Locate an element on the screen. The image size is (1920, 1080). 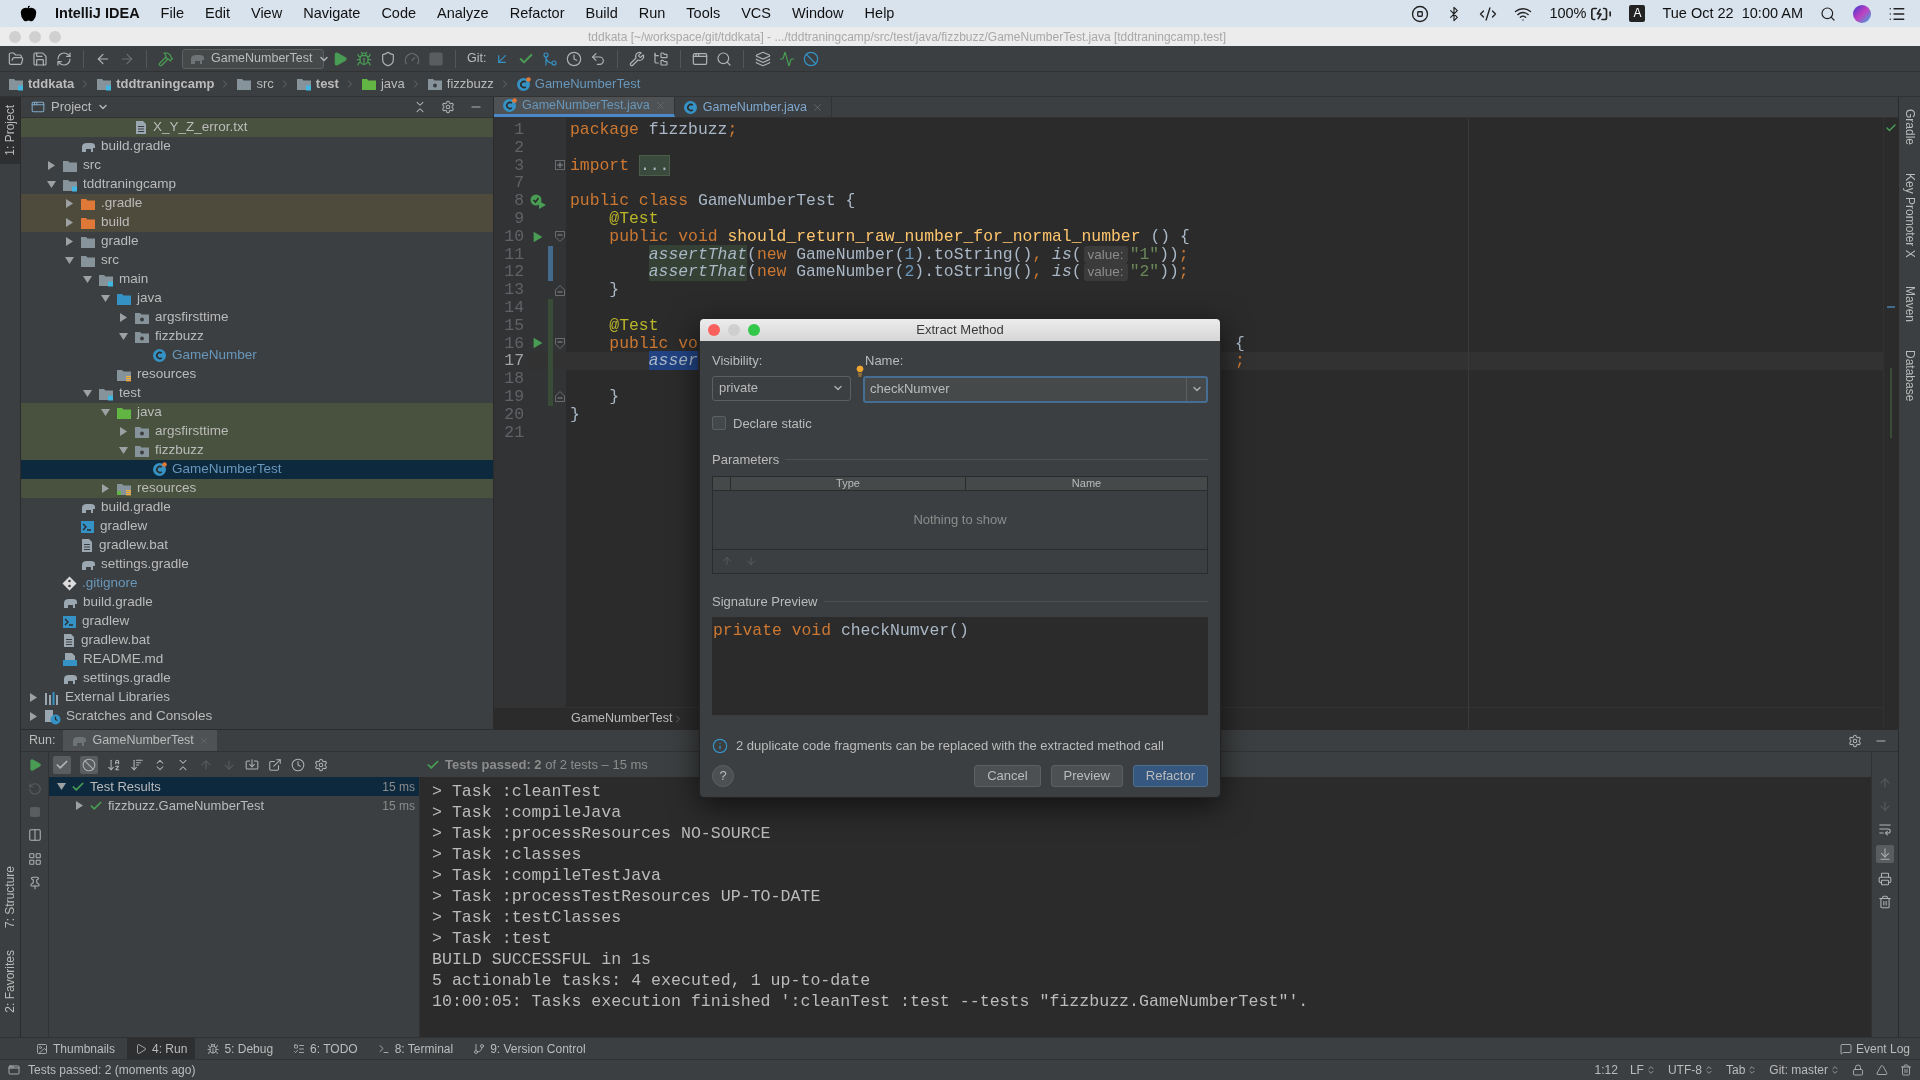
run-panel-label: Run: is located at coordinates (42, 741).